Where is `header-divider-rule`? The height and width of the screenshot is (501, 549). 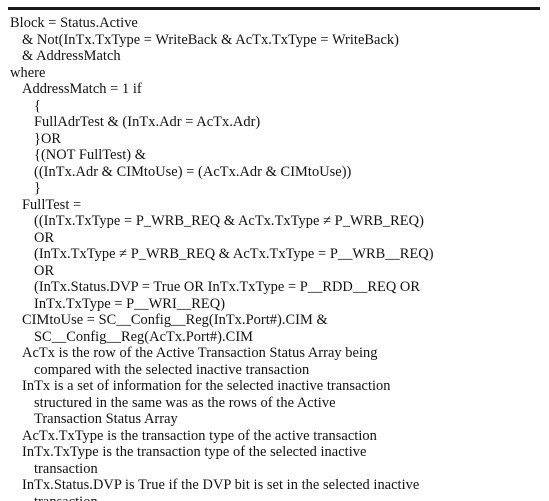 header-divider-rule is located at coordinates (274, 8).